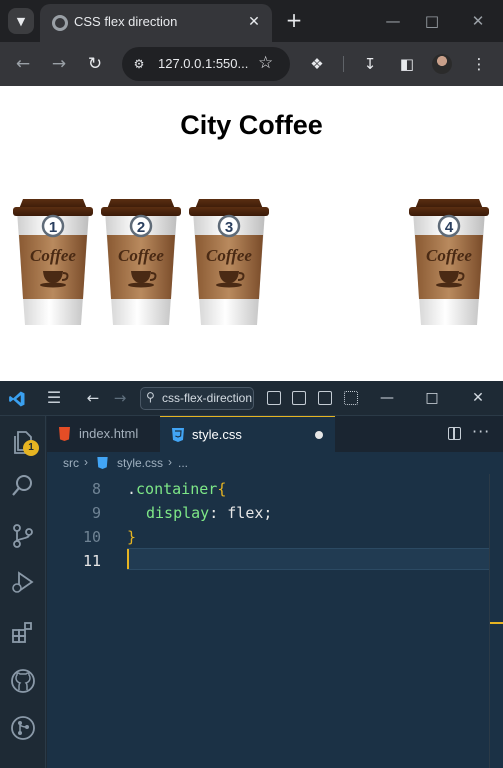 This screenshot has width=503, height=768. I want to click on more-actions-icon: ···, so click(481, 431).